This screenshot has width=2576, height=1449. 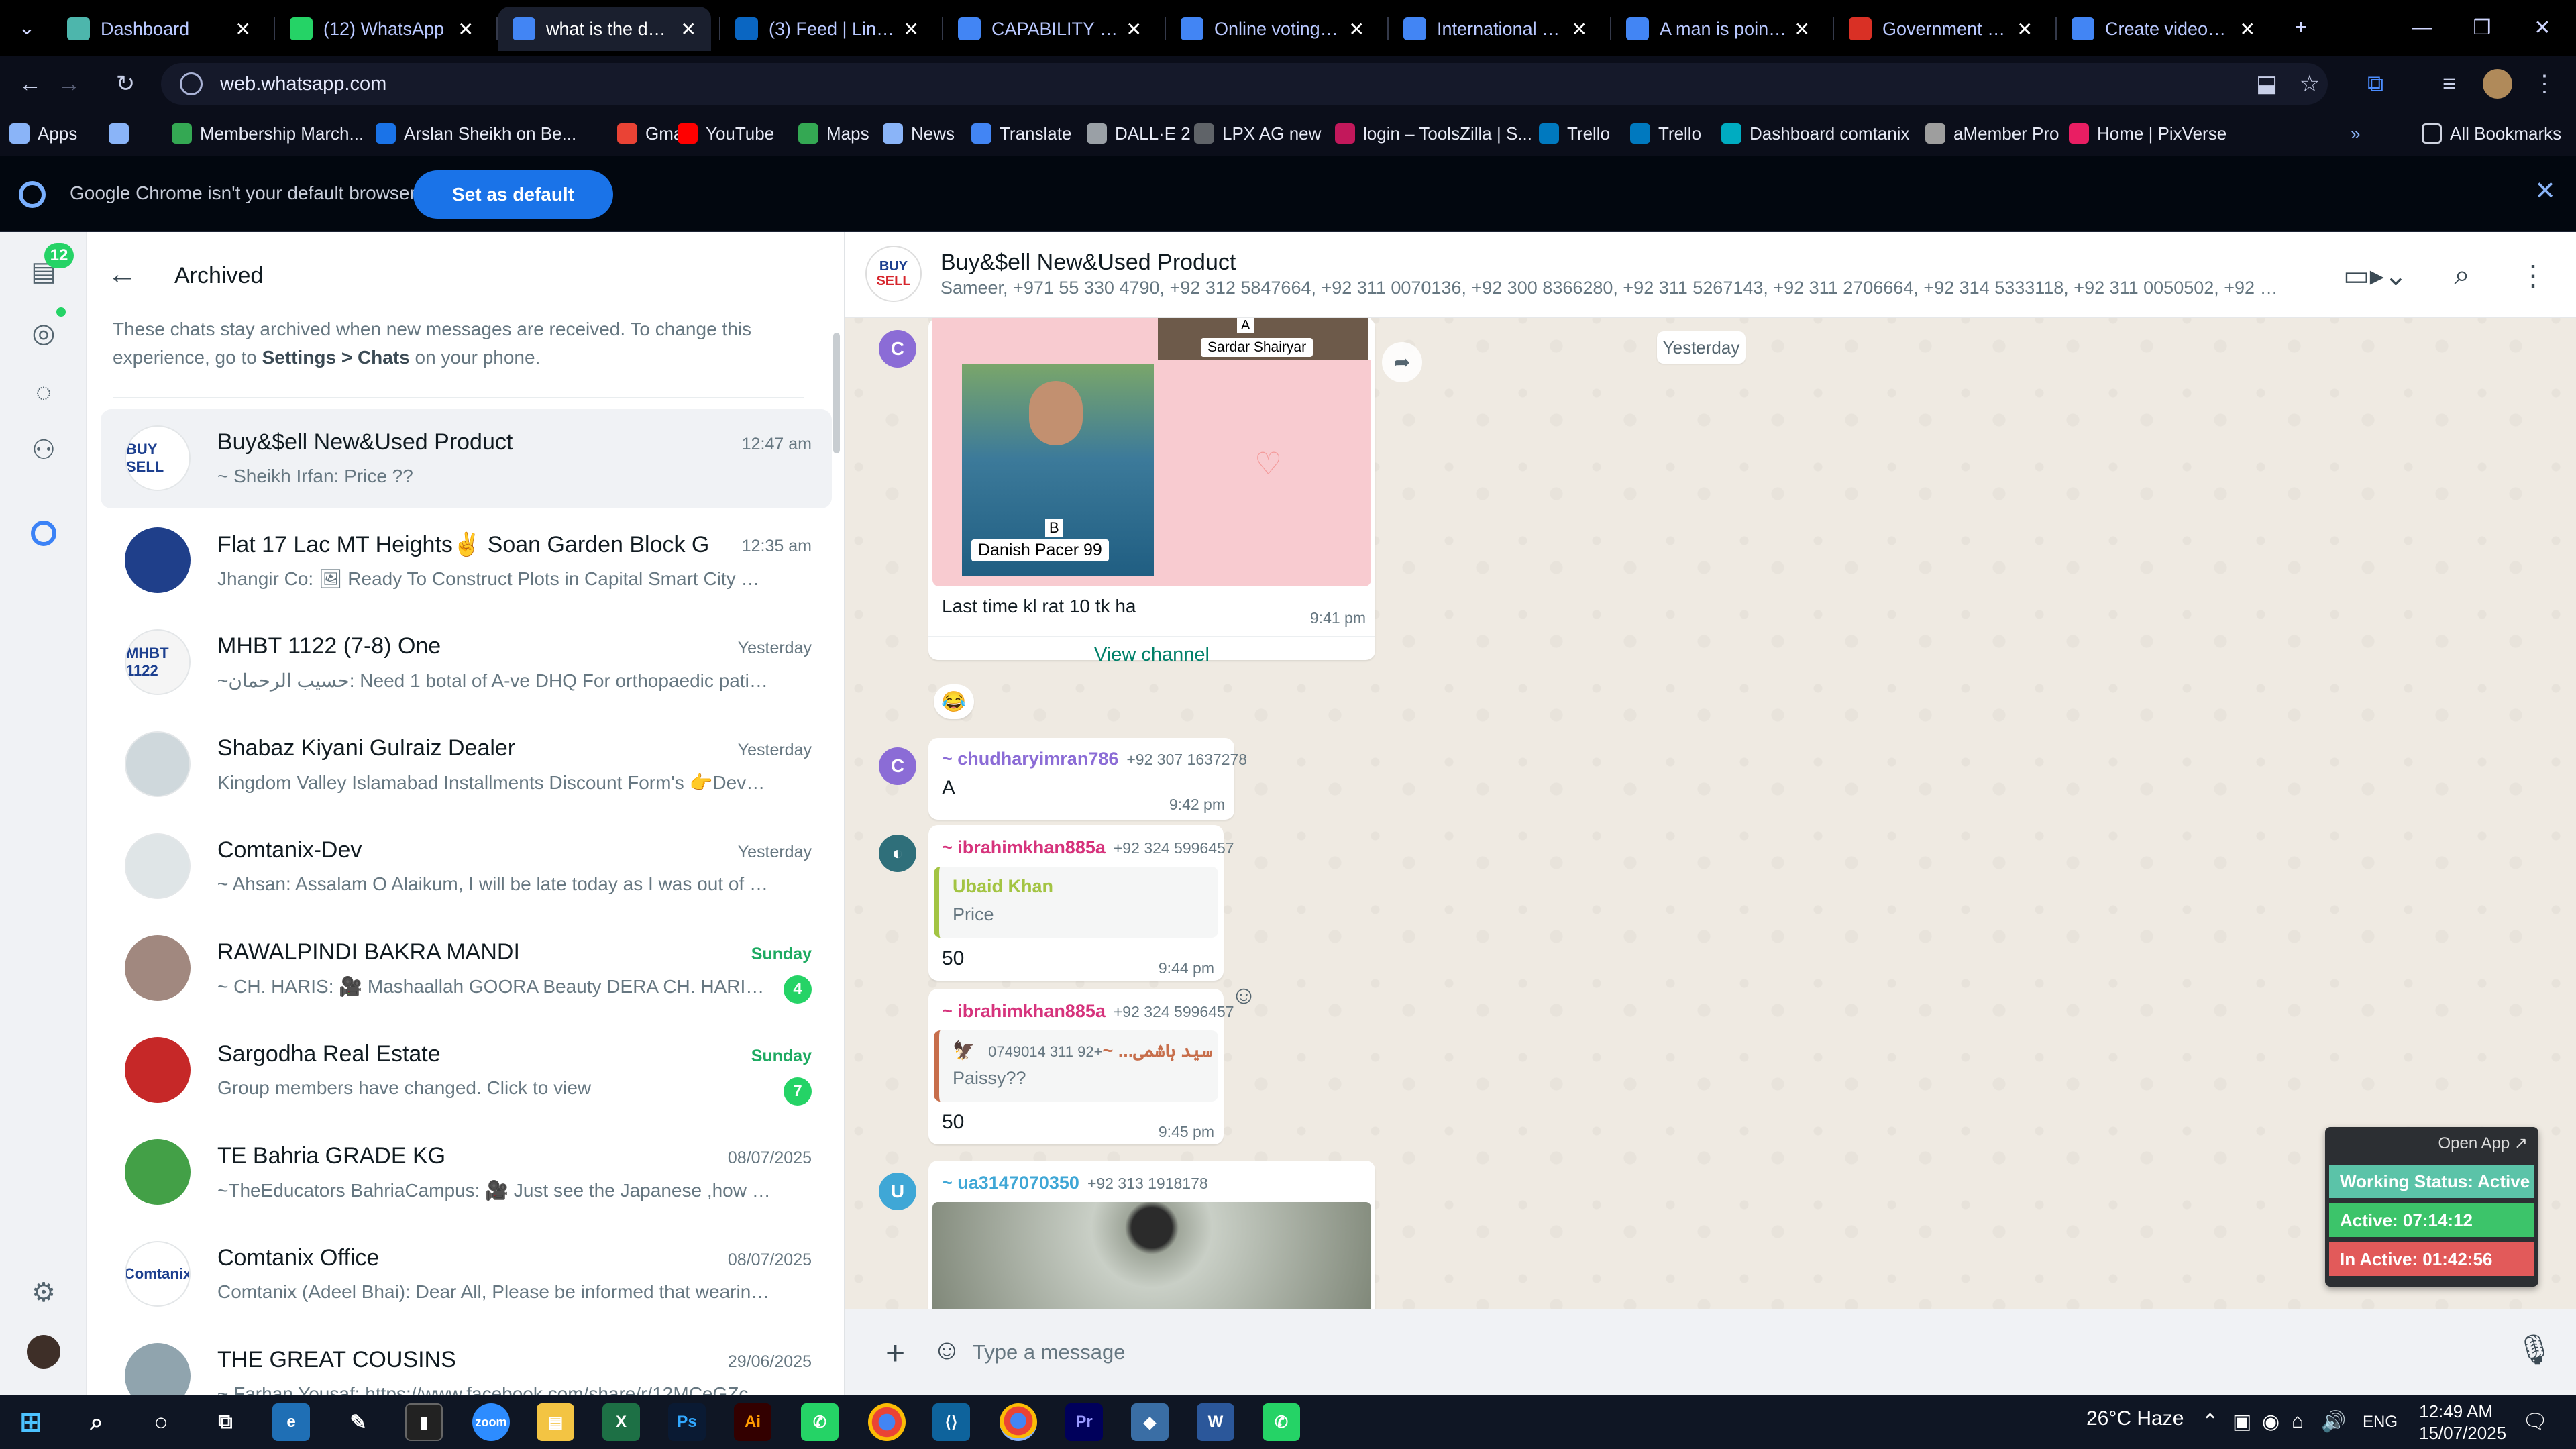 I want to click on notifications-icon: 🗨, so click(x=2535, y=1422).